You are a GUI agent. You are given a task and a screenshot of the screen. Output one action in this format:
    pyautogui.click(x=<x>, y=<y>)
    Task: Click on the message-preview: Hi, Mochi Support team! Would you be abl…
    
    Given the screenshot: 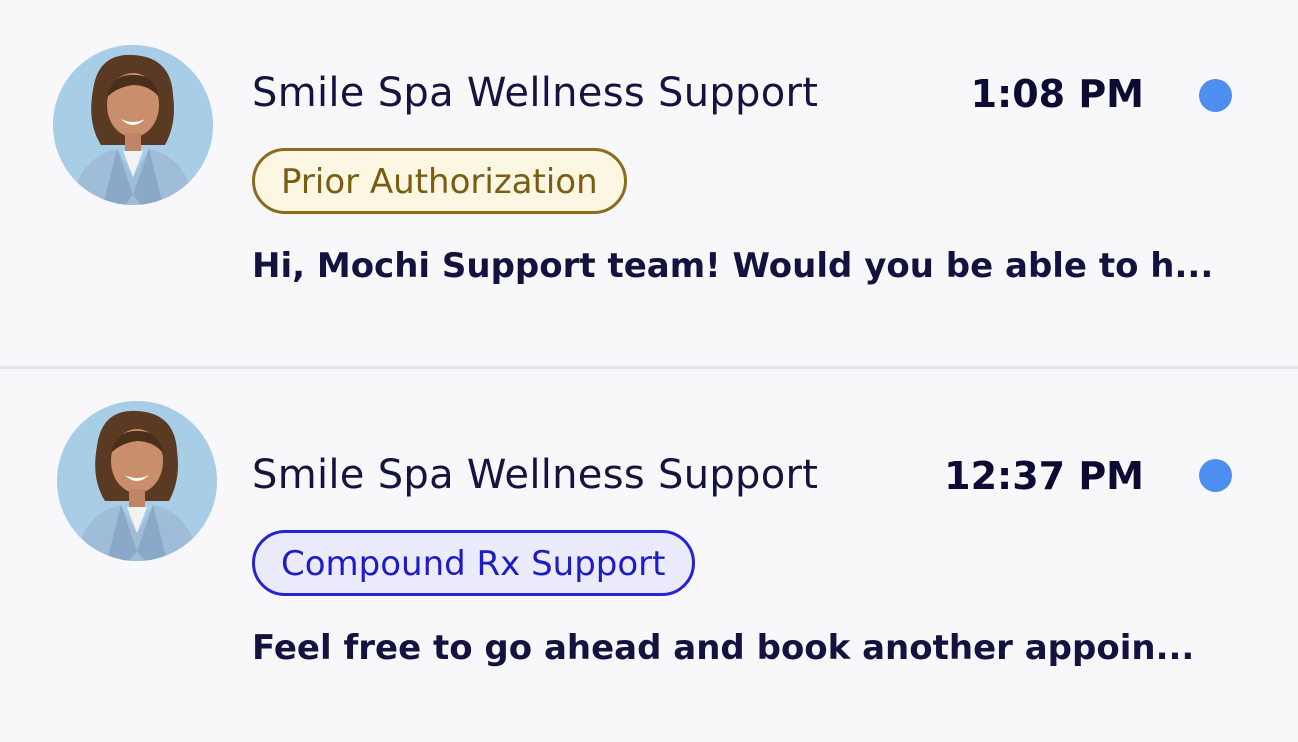 What is the action you would take?
    pyautogui.click(x=733, y=266)
    